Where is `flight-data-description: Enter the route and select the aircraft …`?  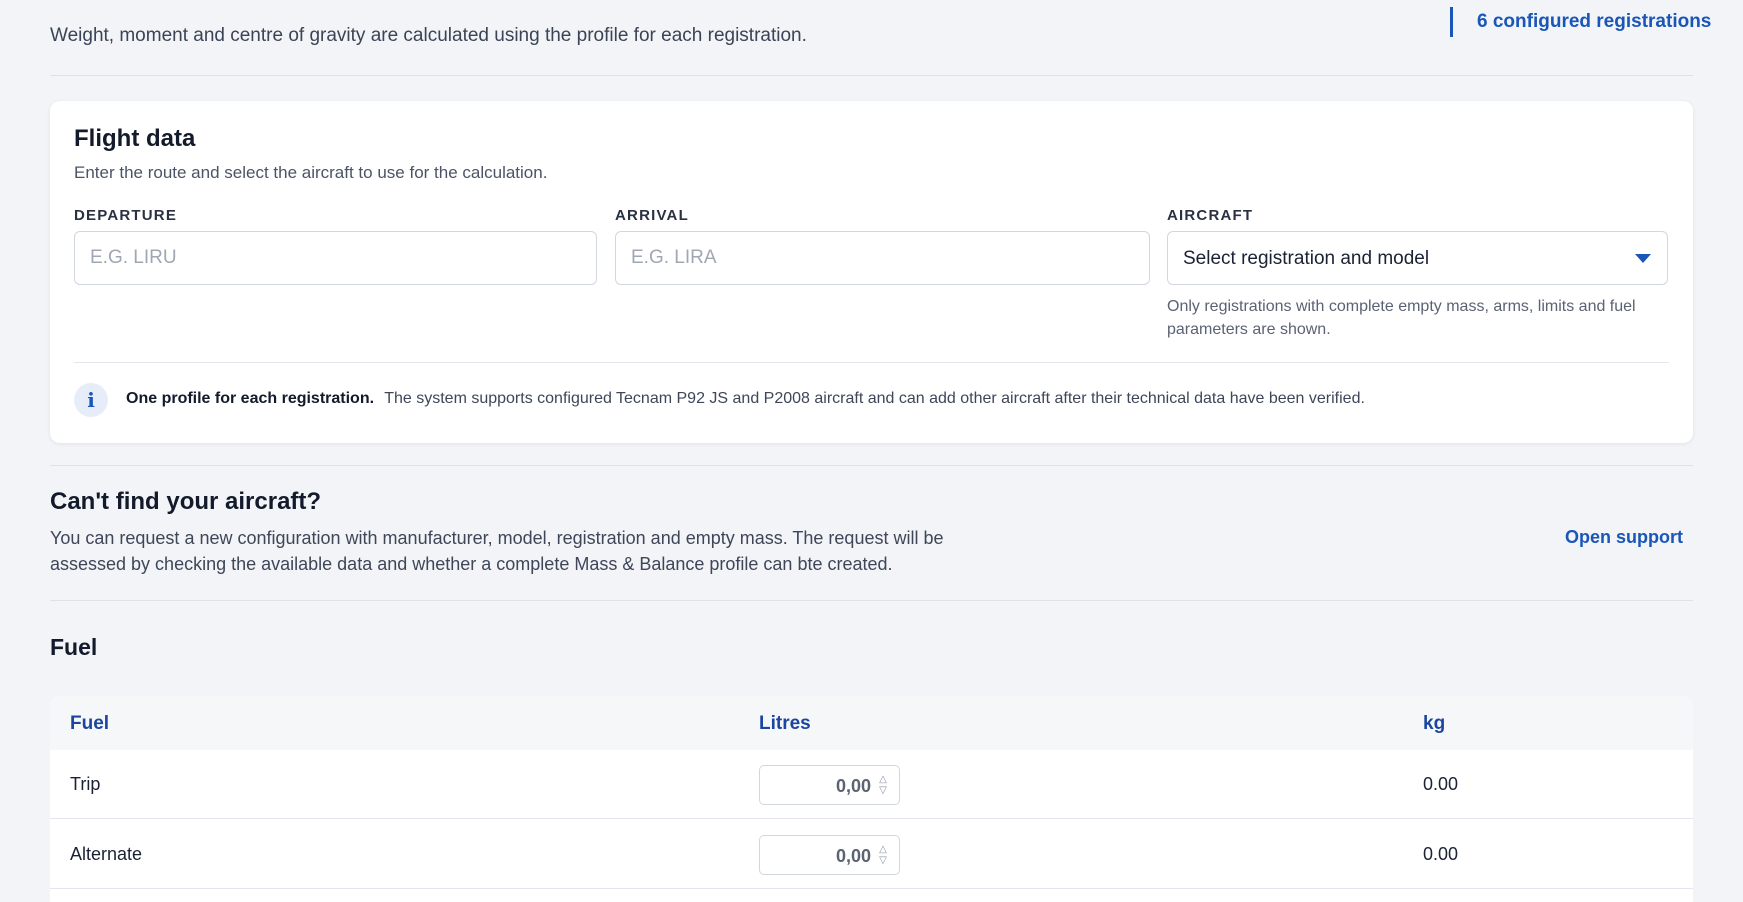
flight-data-description: Enter the route and select the aircraft … is located at coordinates (311, 172).